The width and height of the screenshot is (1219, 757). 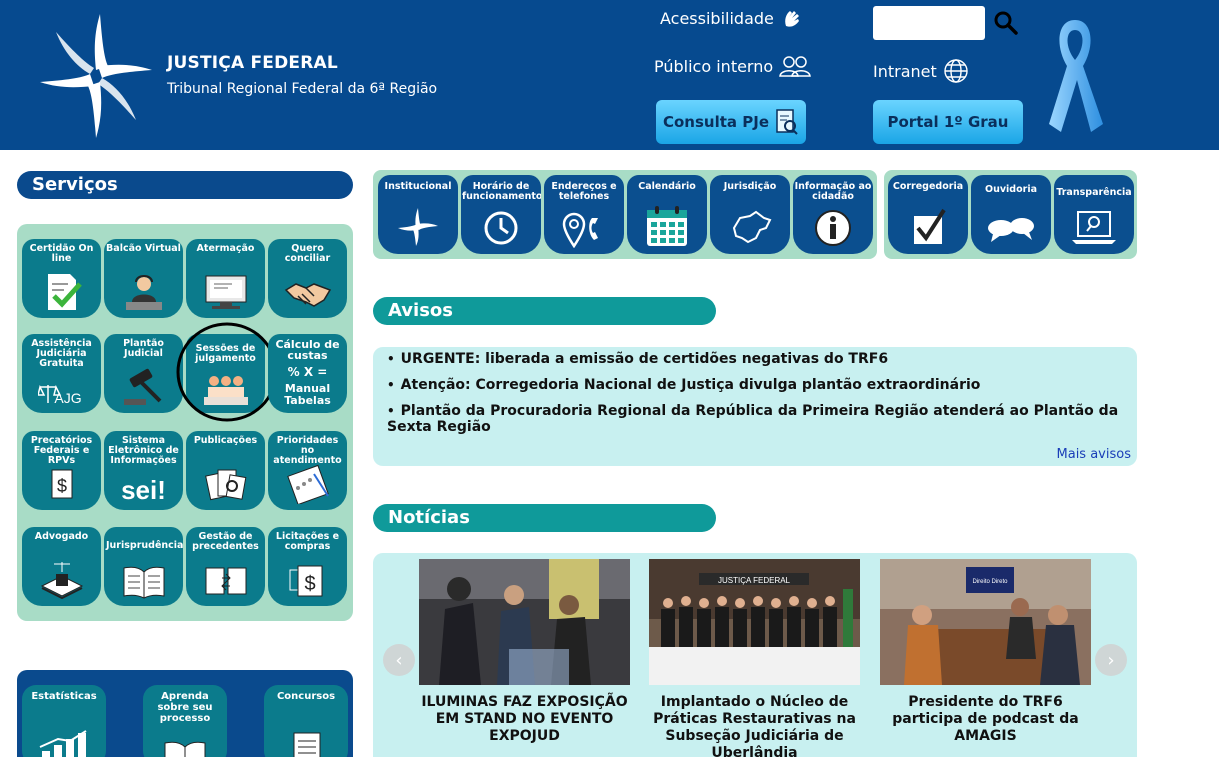 What do you see at coordinates (143, 348) in the screenshot?
I see `service-tile-label: Plantão Judicial` at bounding box center [143, 348].